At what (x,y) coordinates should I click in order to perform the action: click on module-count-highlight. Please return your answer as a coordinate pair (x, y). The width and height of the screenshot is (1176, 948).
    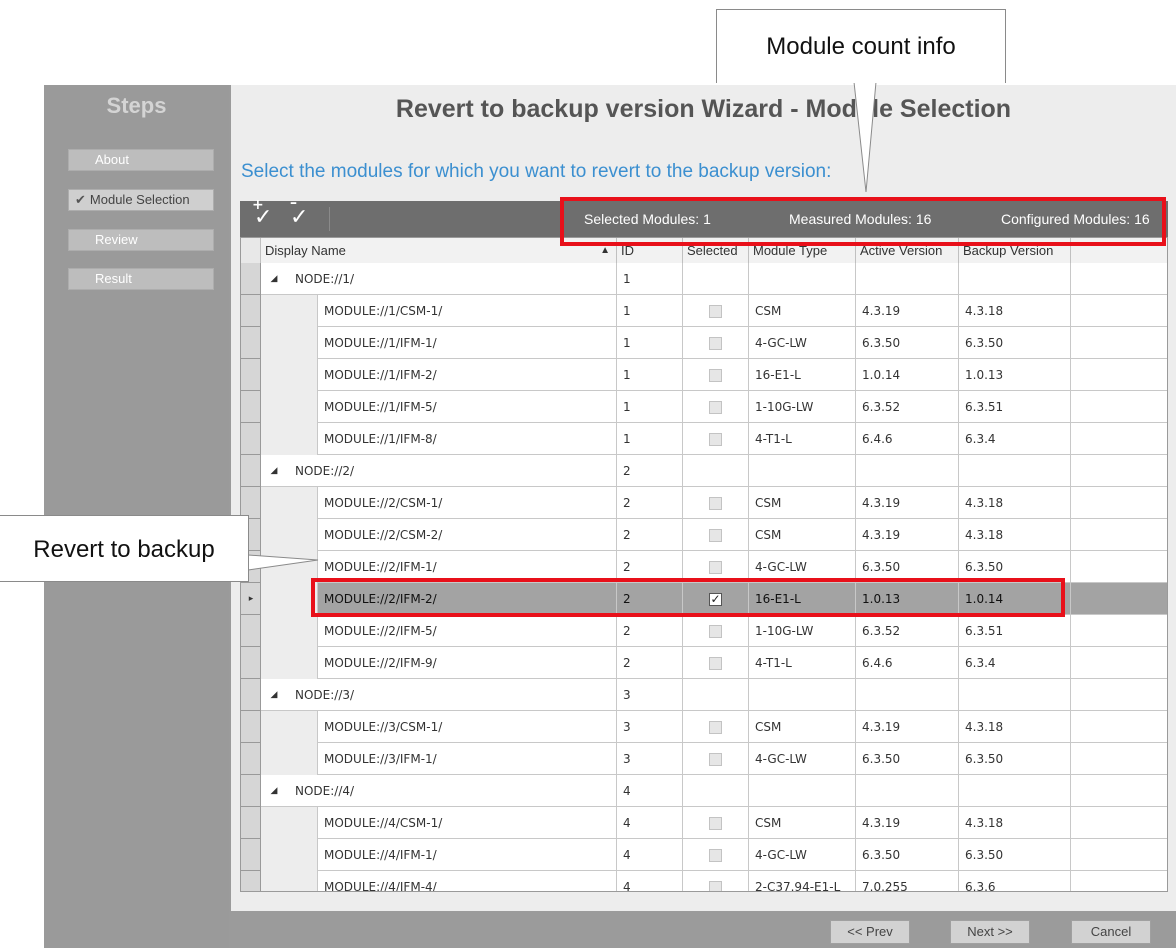
    Looking at the image, I should click on (863, 221).